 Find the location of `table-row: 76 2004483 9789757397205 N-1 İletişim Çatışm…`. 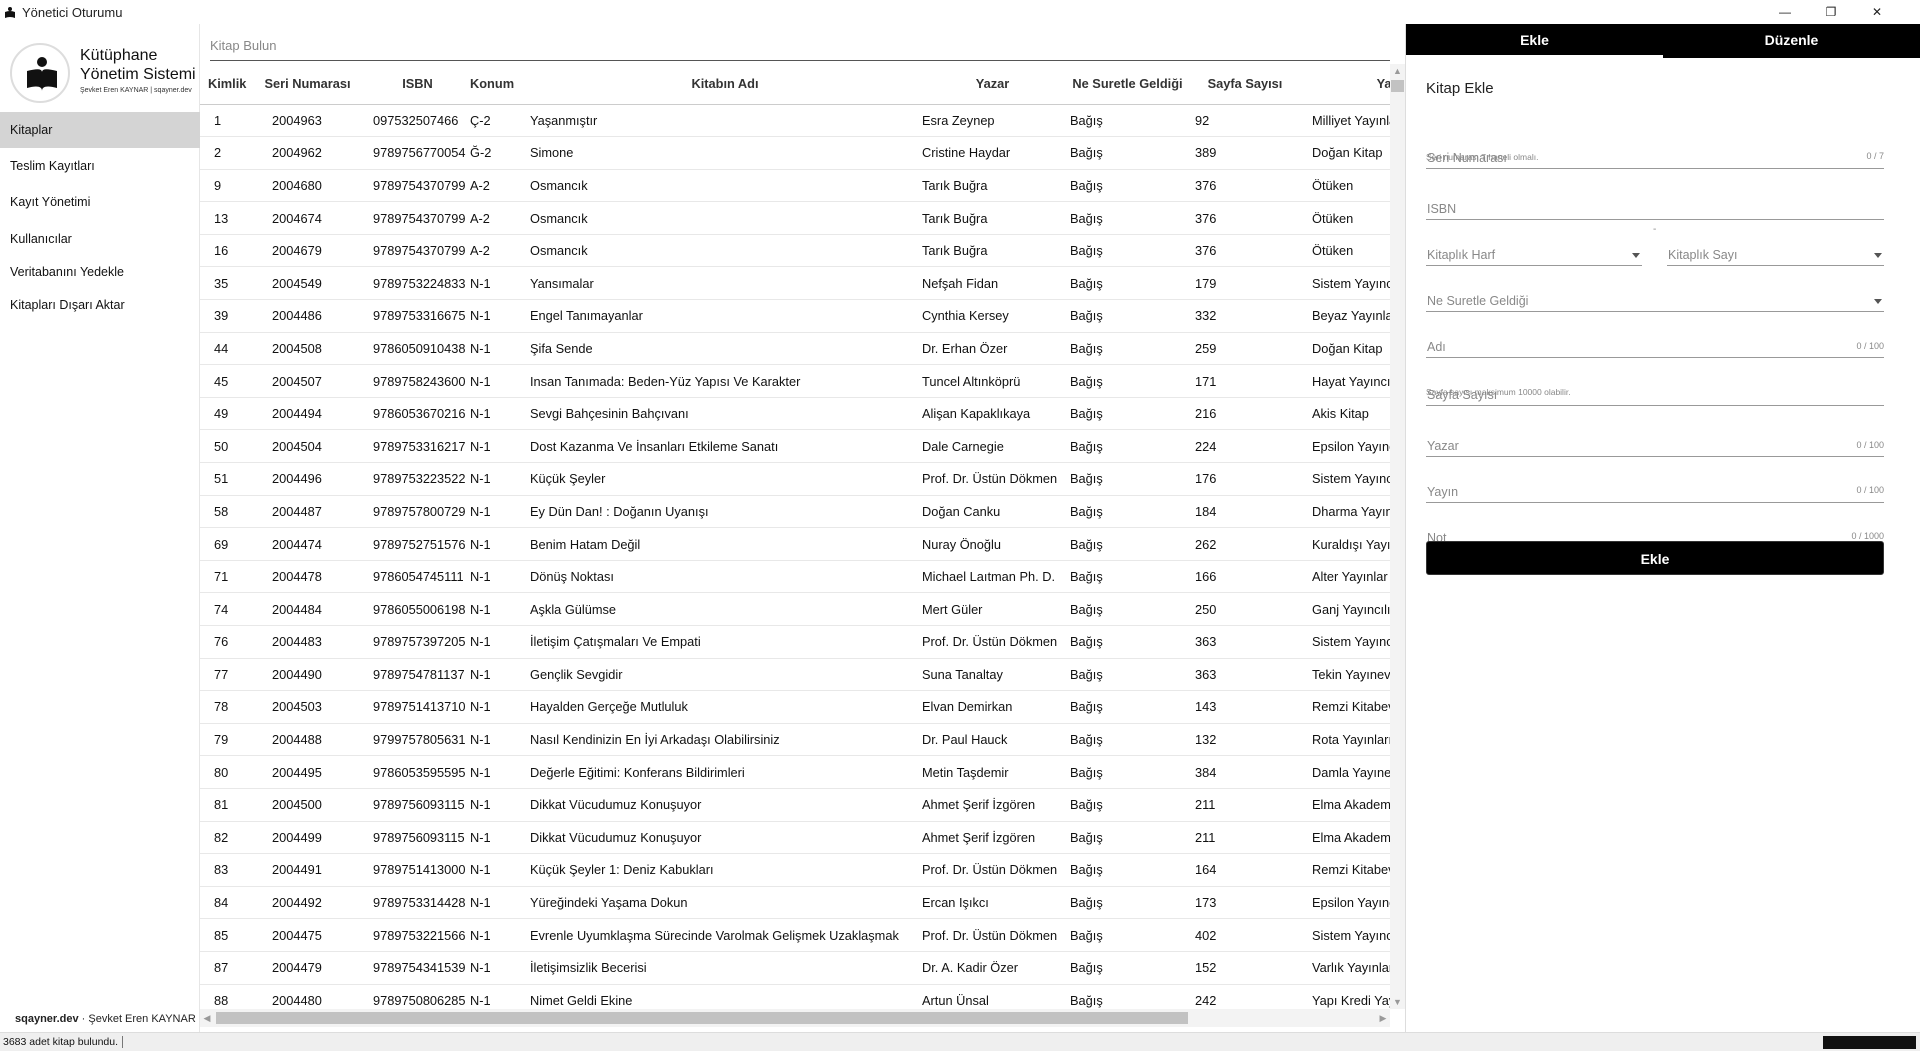

table-row: 76 2004483 9789757397205 N-1 İletişim Çatışm… is located at coordinates (795, 642).